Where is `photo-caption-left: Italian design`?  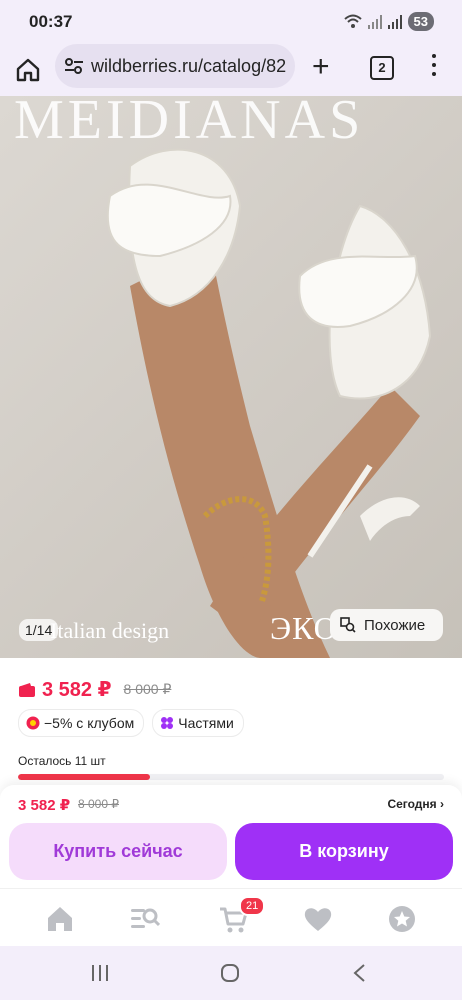 photo-caption-left: Italian design is located at coordinates (110, 630).